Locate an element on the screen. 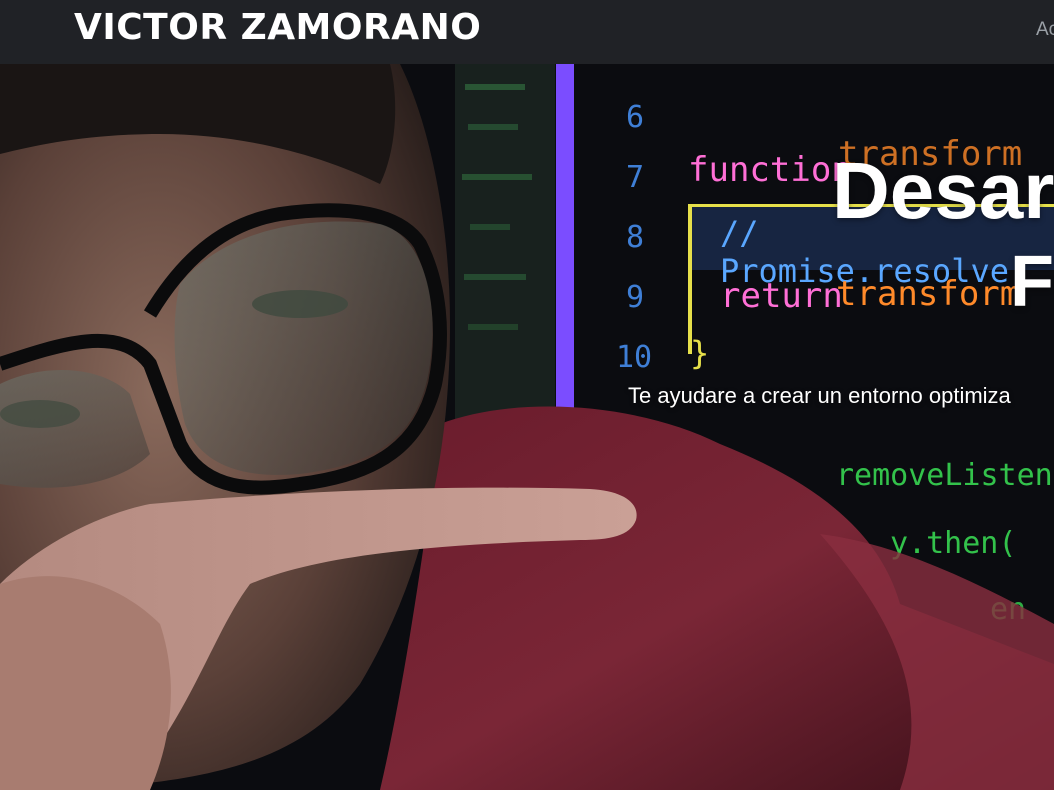  hero-title: Desar is located at coordinates (943, 190).